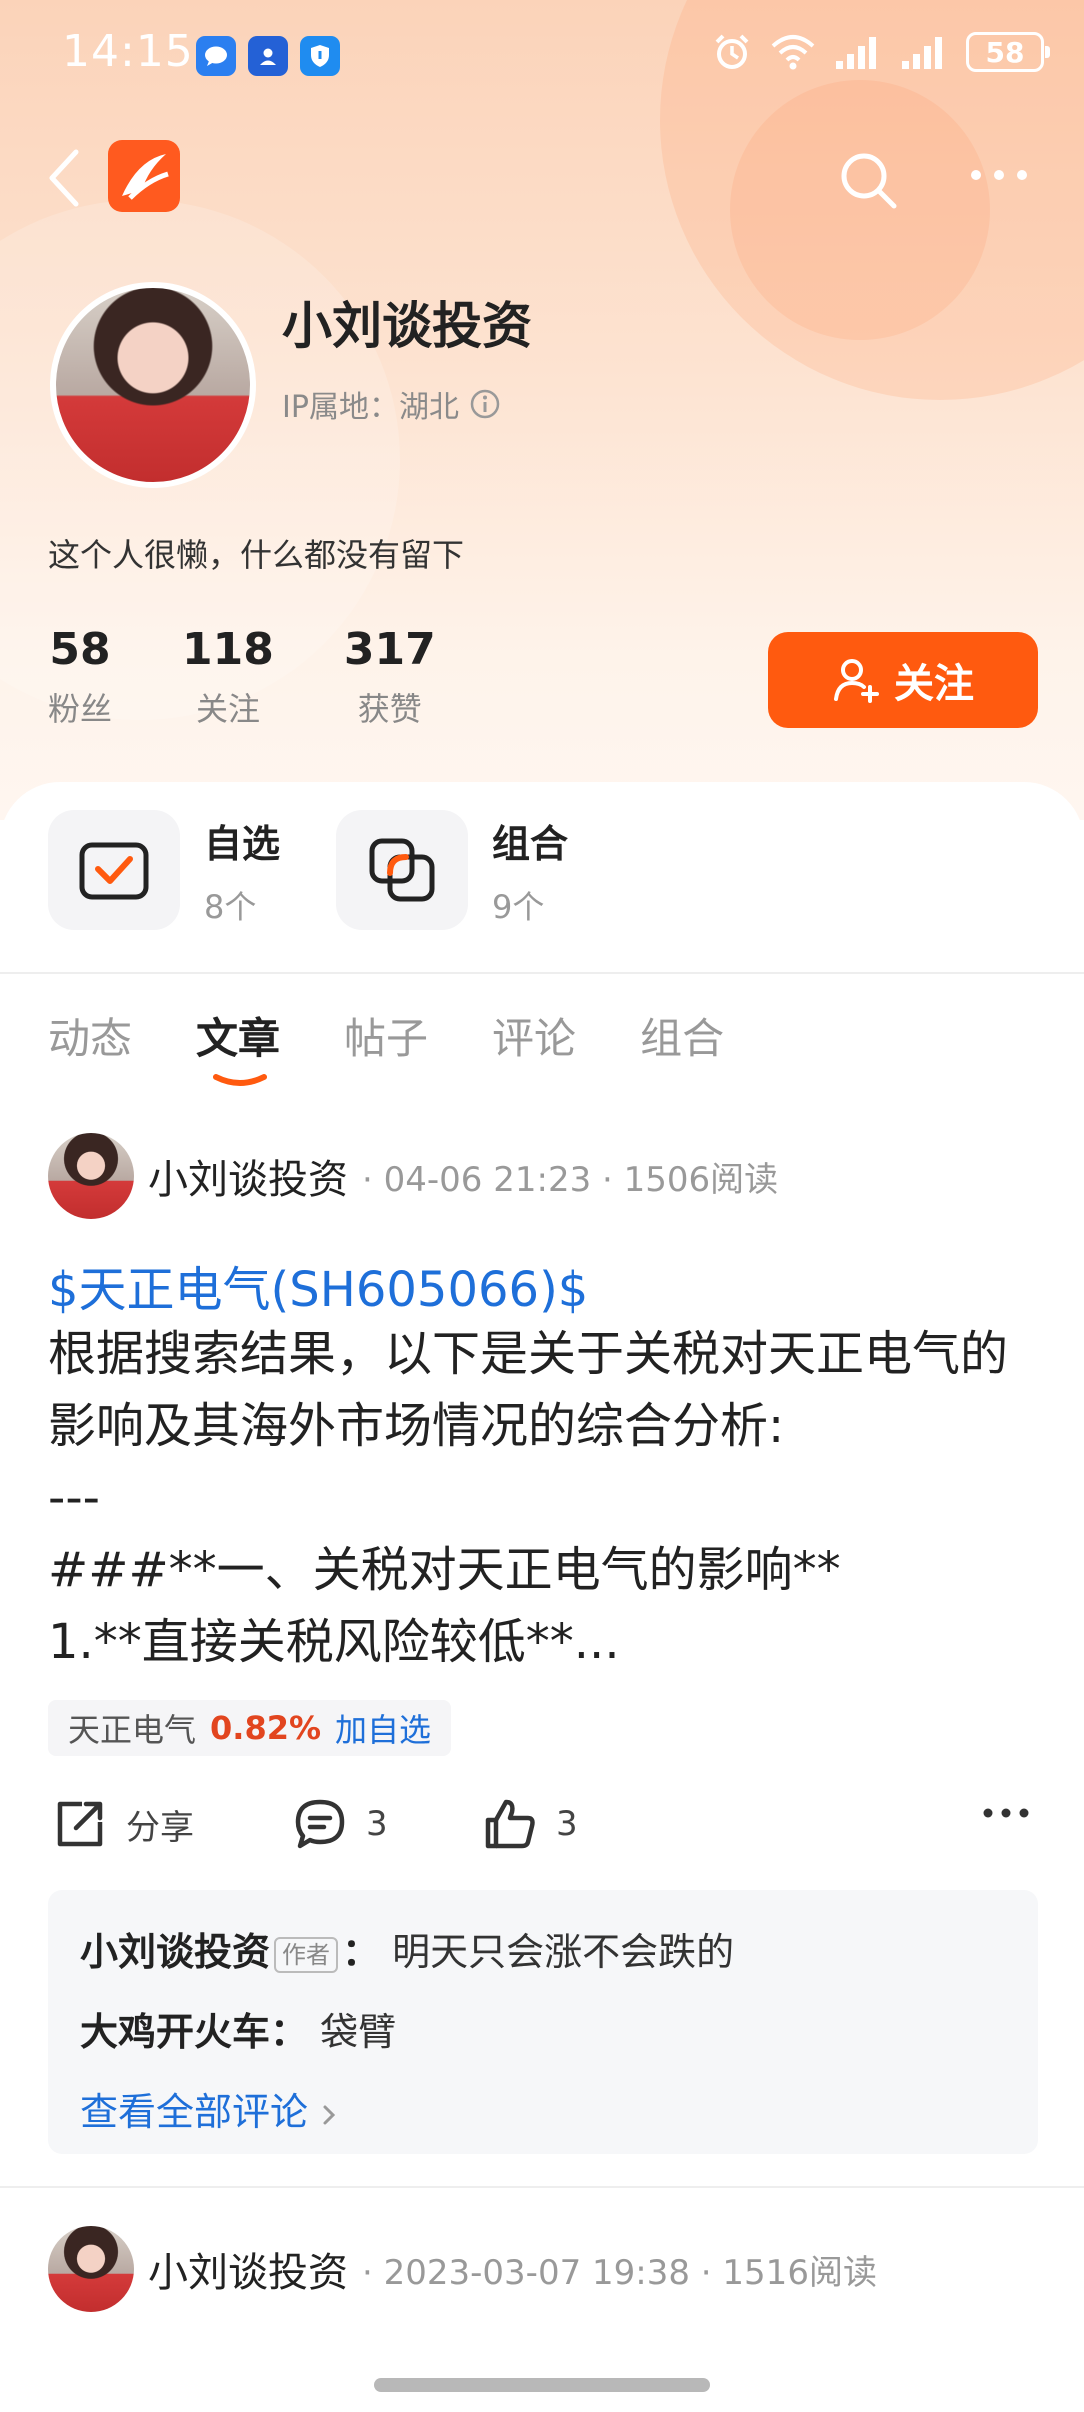 Image resolution: width=1084 pixels, height=2412 pixels. I want to click on message-app-icon, so click(216, 56).